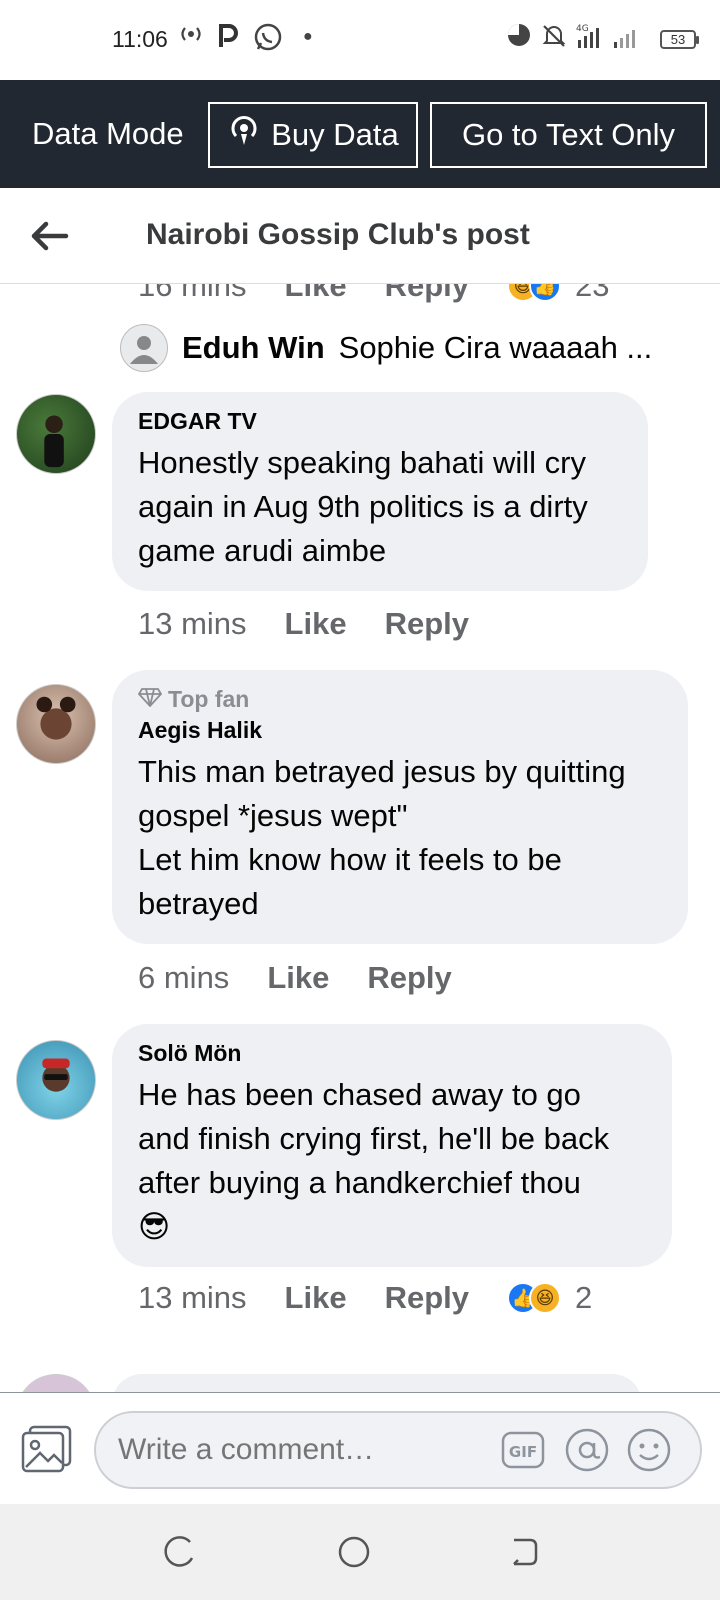 The image size is (720, 1600). Describe the element at coordinates (398, 1450) in the screenshot. I see `comment-input` at that location.